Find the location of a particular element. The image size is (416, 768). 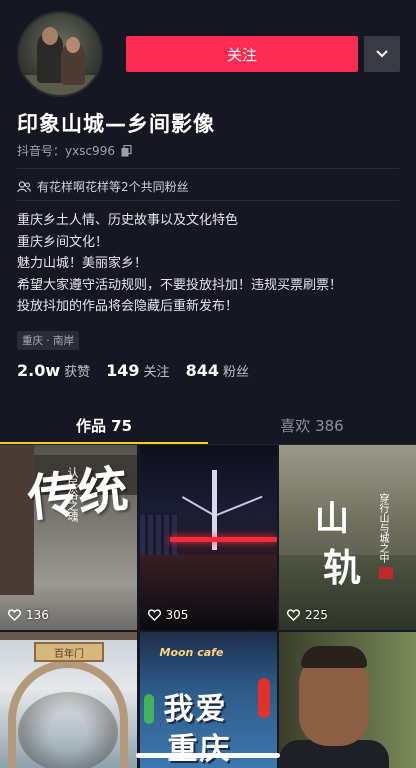

video-like-count: 225 is located at coordinates (307, 615).